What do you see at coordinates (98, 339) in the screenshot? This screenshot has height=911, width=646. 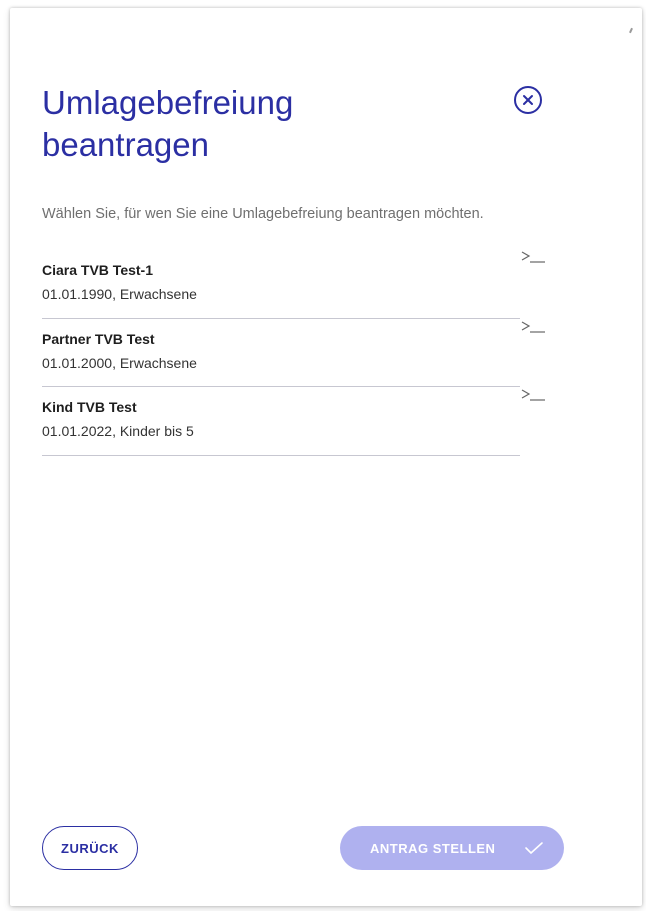 I see `person-name: Partner TVB Test` at bounding box center [98, 339].